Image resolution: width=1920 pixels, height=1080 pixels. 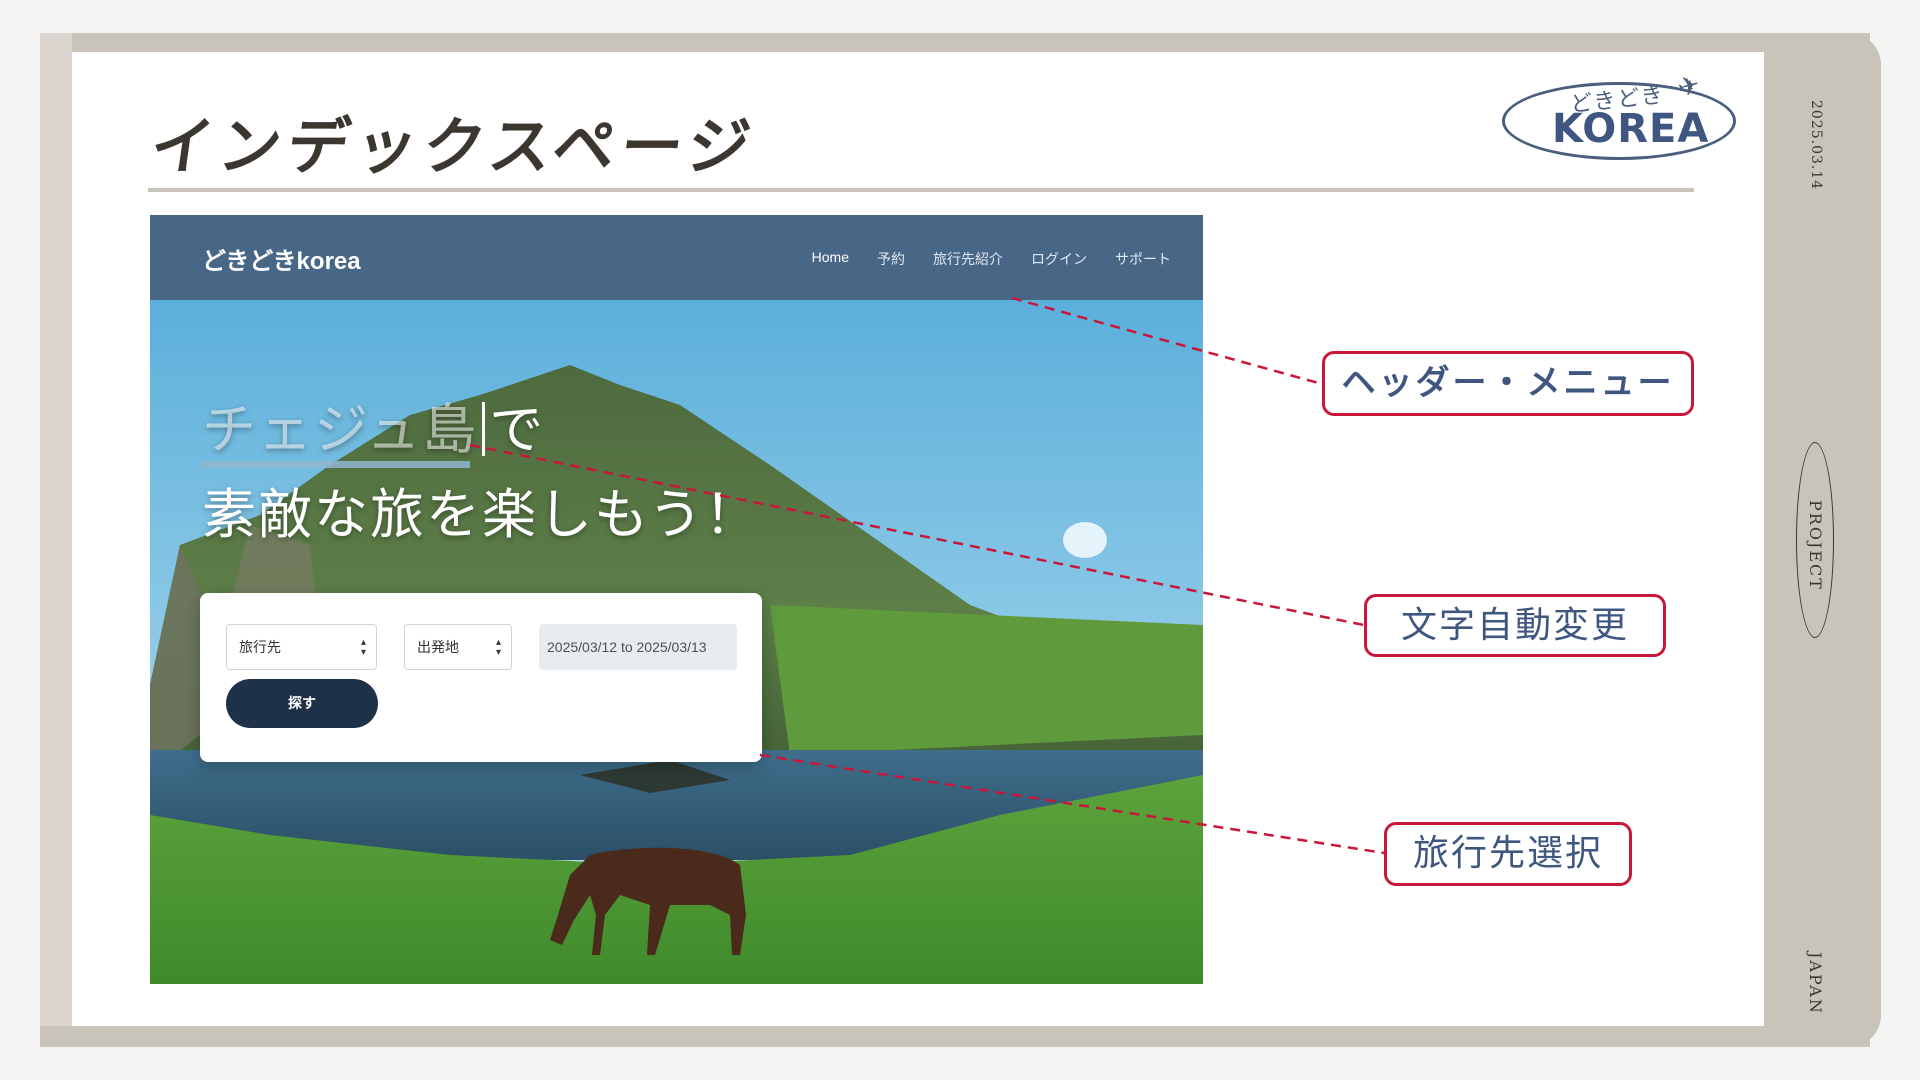 I want to click on hero-heading-line2: 素敵な旅を楽しもう！, so click(x=481, y=514).